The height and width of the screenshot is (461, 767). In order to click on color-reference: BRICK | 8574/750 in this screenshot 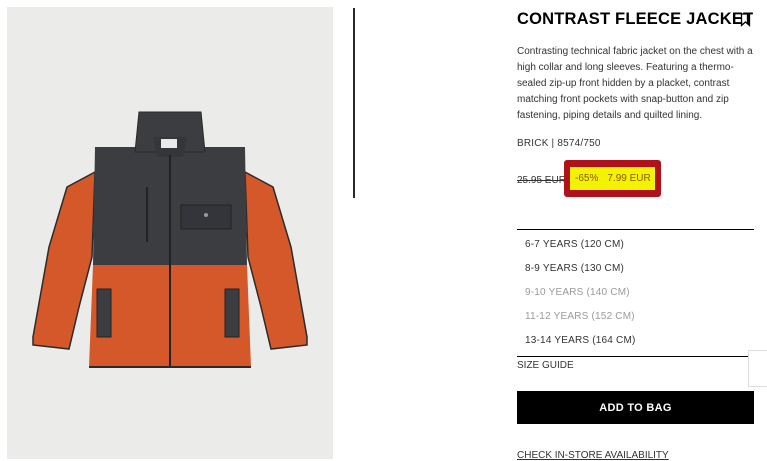, I will do `click(559, 143)`.